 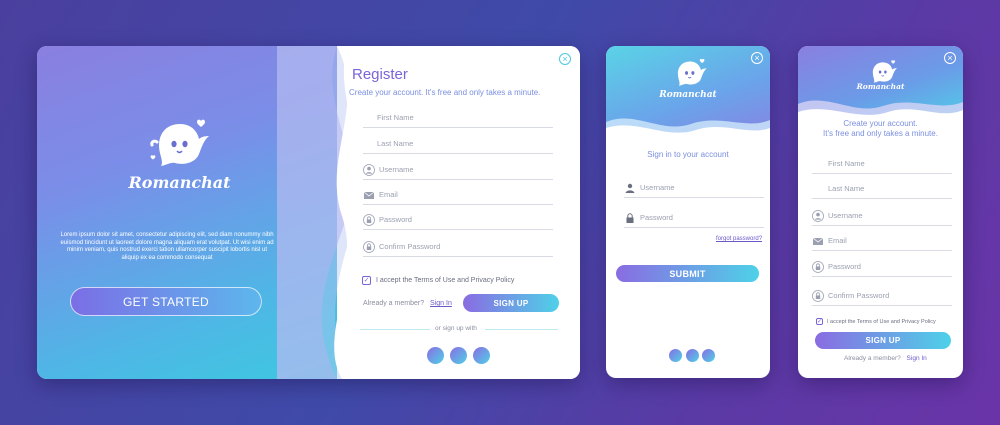 I want to click on register-title: Register, so click(x=380, y=74).